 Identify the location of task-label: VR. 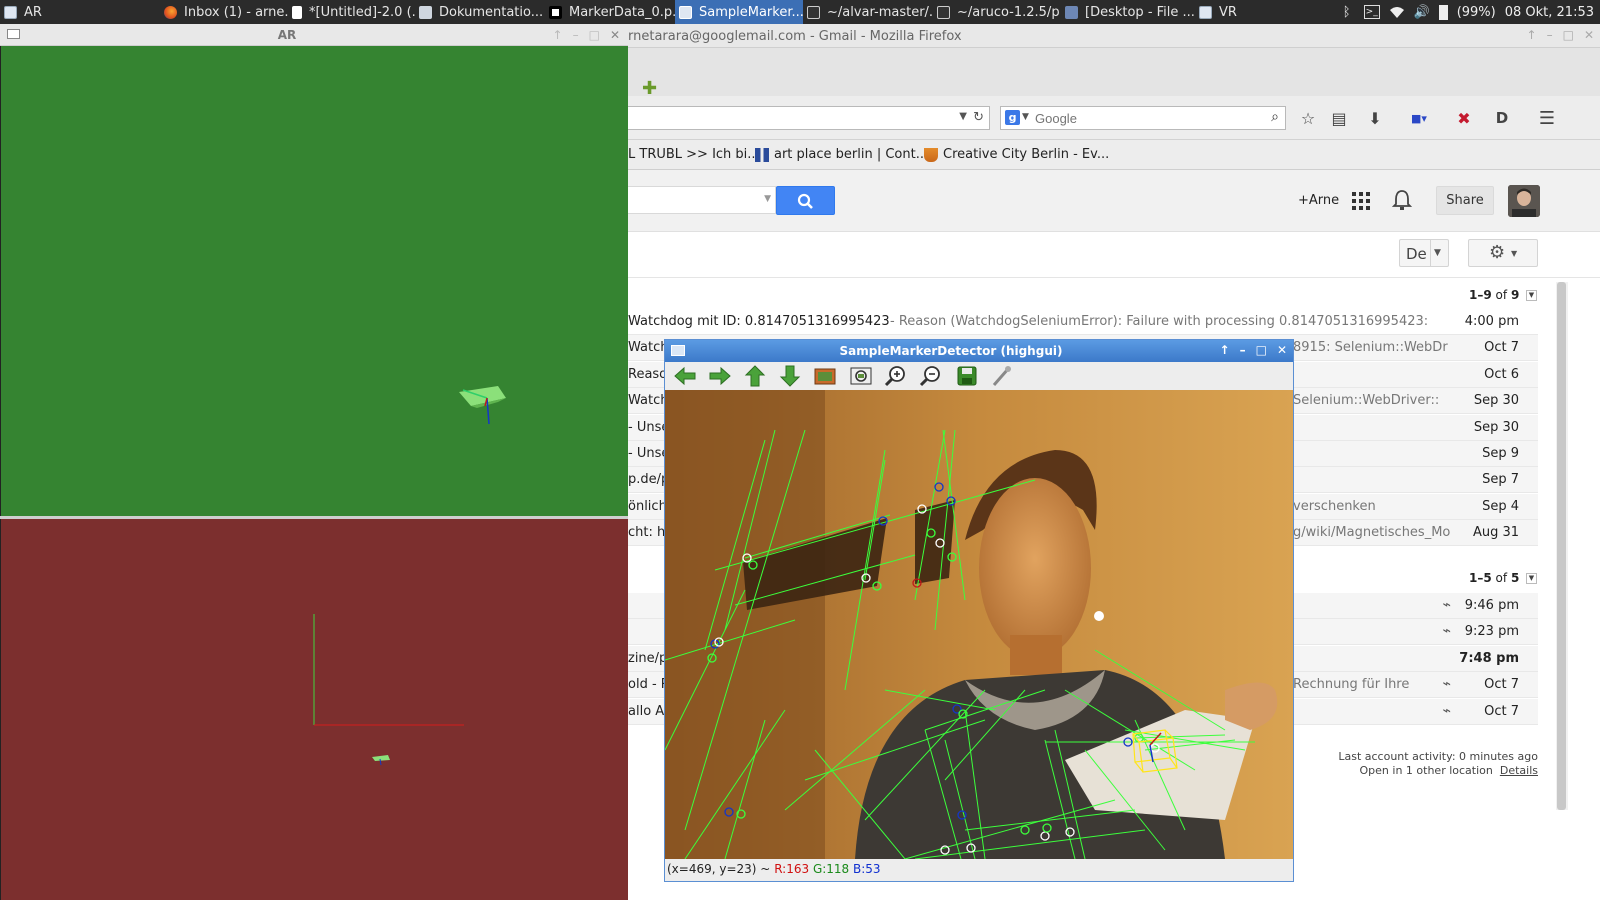
(1228, 12).